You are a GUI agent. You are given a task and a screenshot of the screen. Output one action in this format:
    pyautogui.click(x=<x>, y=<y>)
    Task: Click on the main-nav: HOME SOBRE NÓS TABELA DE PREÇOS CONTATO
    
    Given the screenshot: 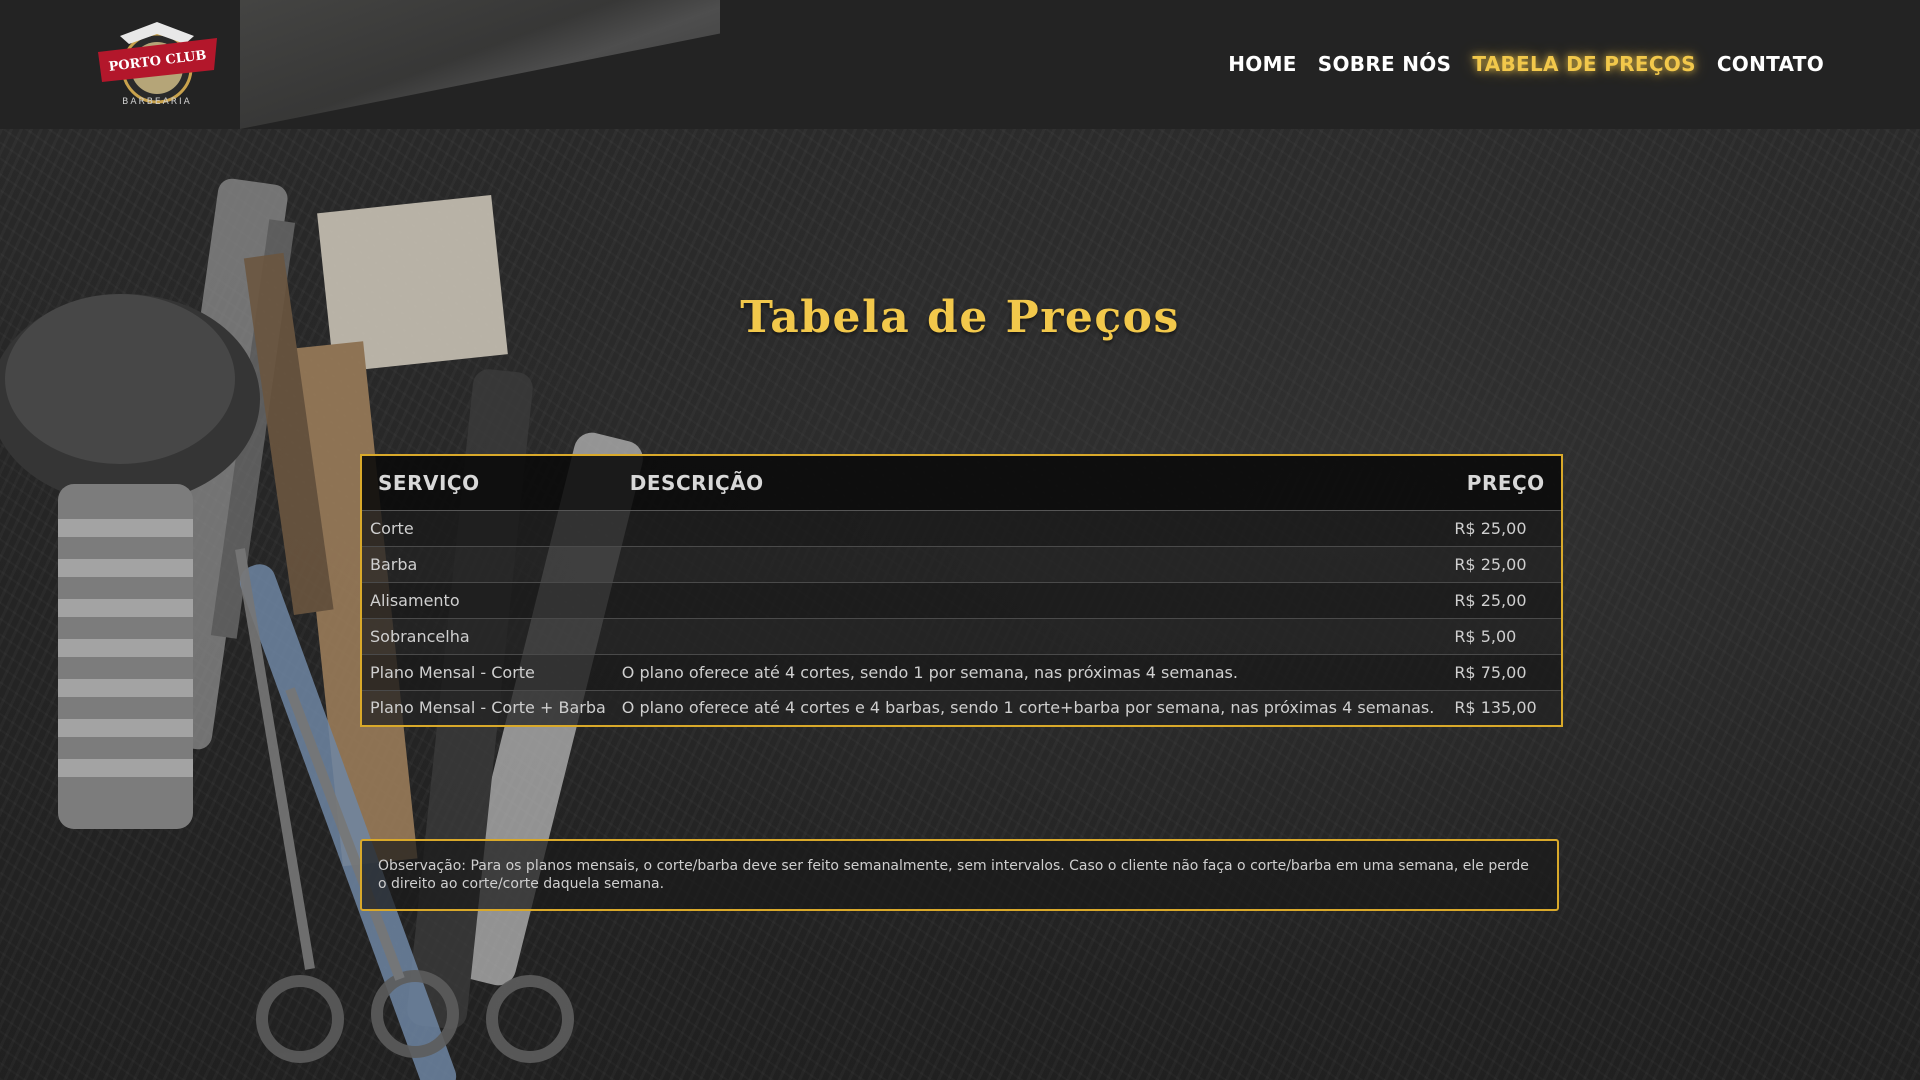 What is the action you would take?
    pyautogui.click(x=1526, y=64)
    